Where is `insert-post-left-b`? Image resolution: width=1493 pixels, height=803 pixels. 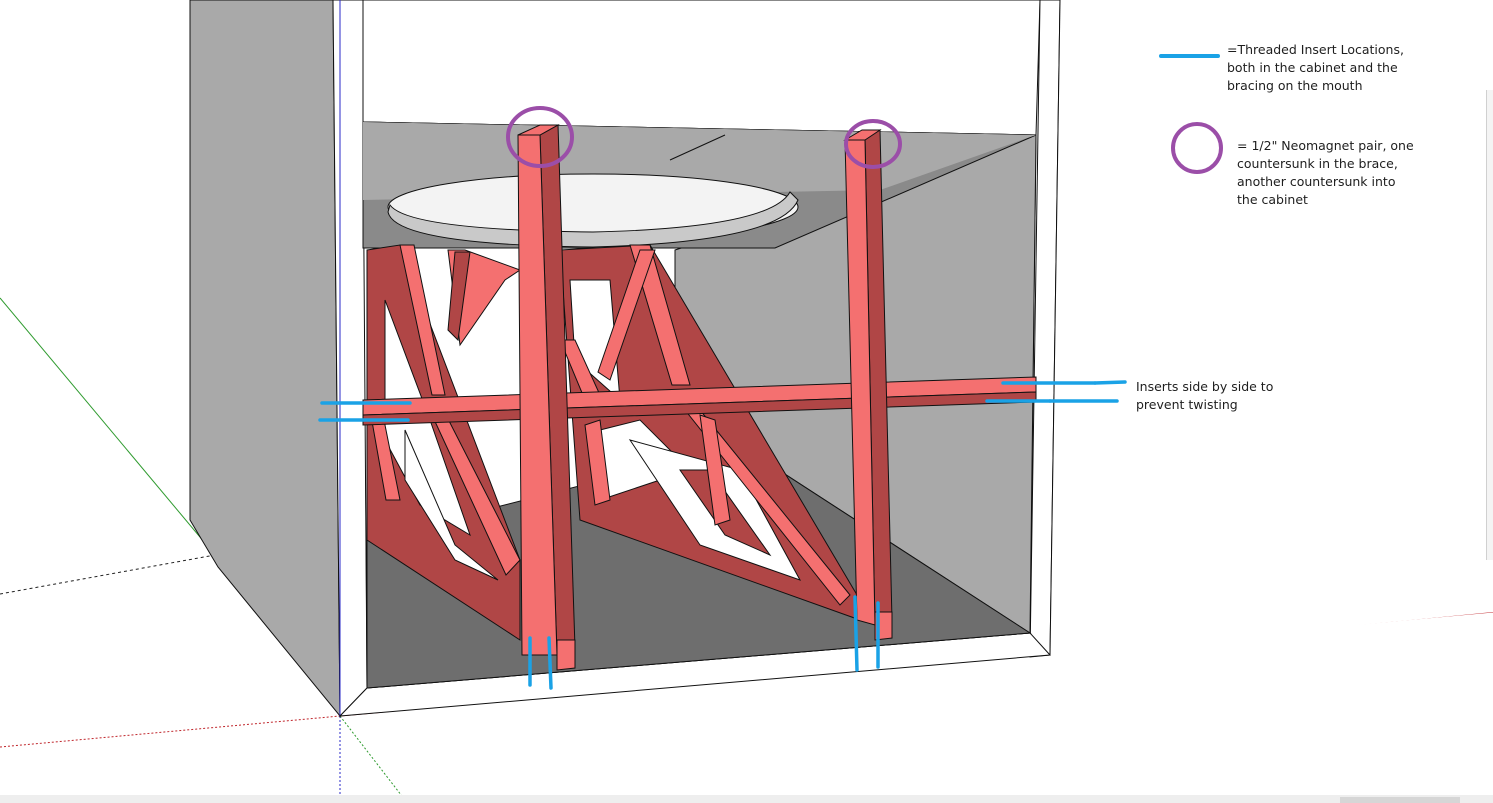
insert-post-left-b is located at coordinates (550, 663).